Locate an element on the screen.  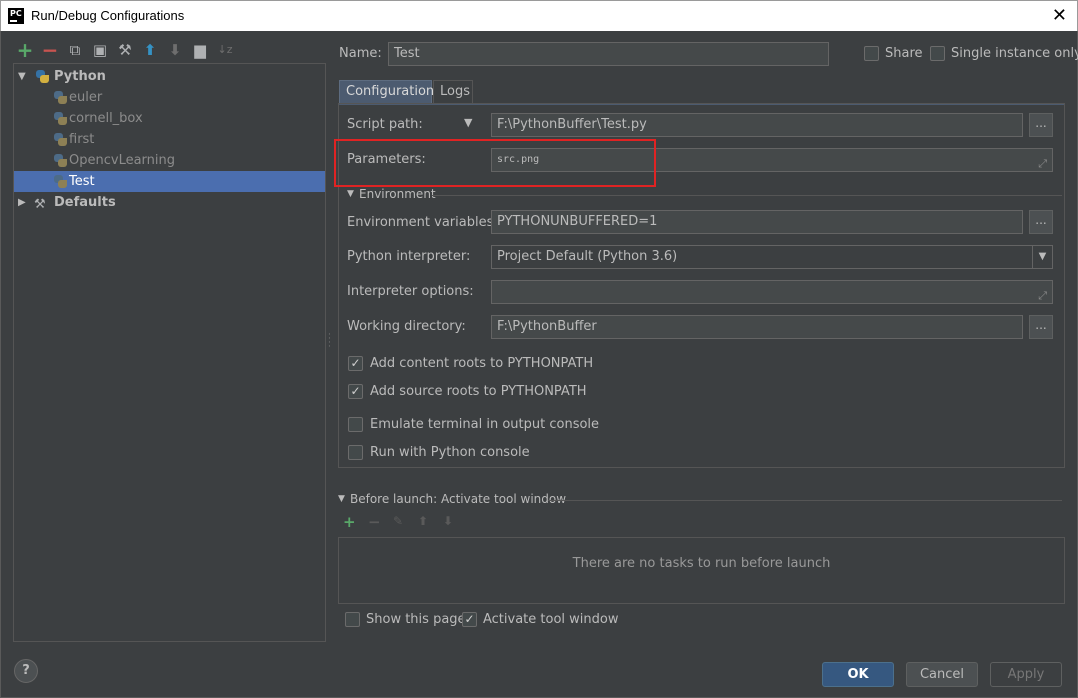
tree-item-label: cornell_box is located at coordinates (106, 118).